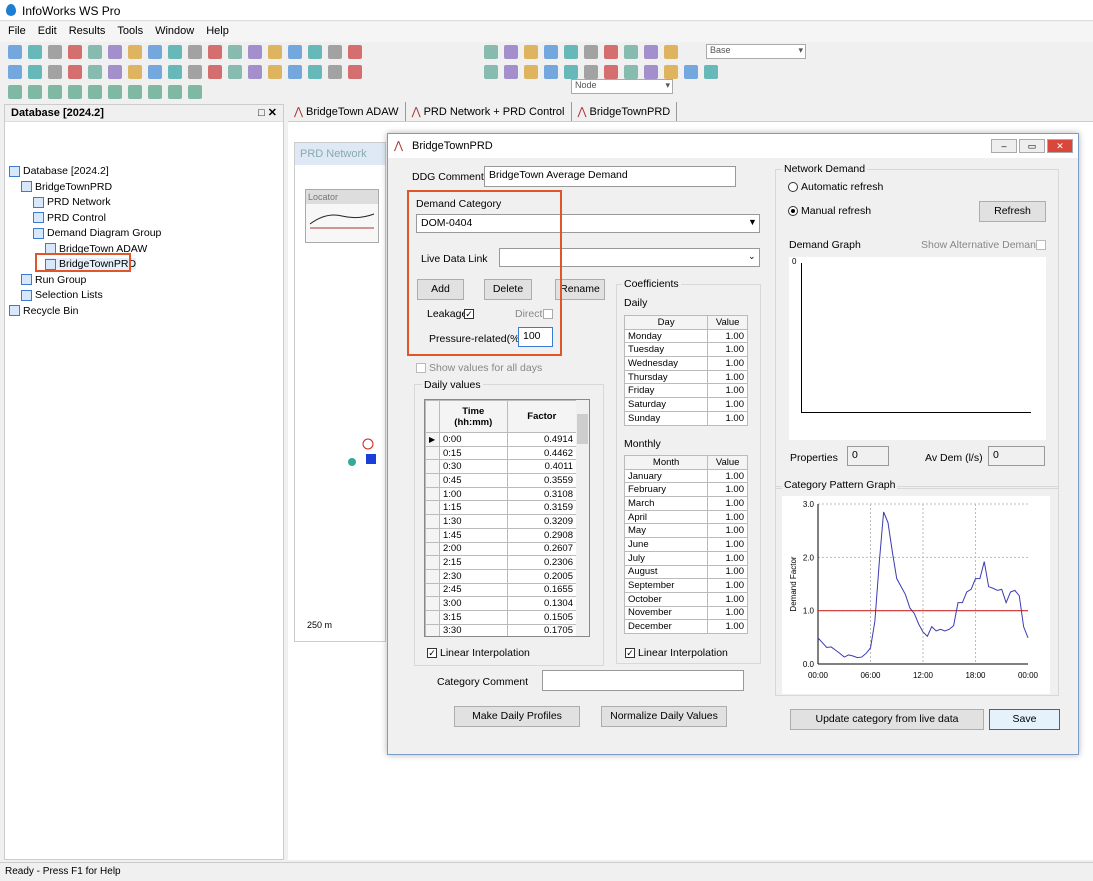  Describe the element at coordinates (582, 429) in the screenshot. I see `scrollbar-thumb` at that location.